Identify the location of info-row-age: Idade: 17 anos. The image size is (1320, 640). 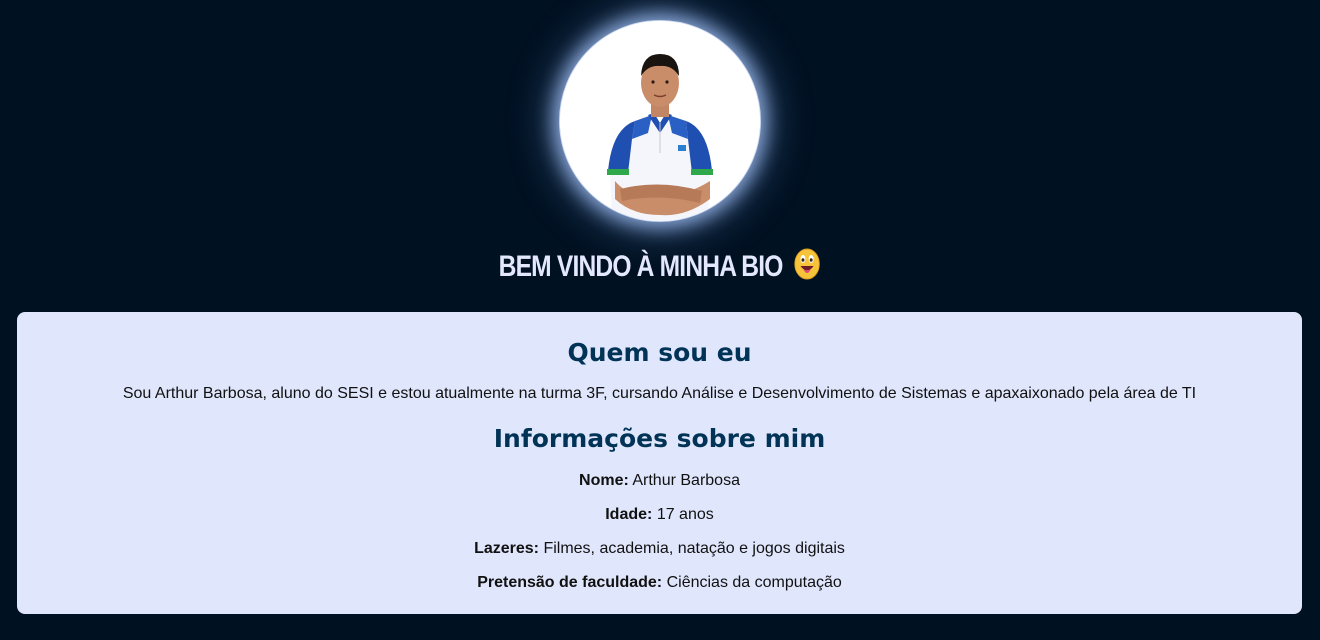
(659, 515).